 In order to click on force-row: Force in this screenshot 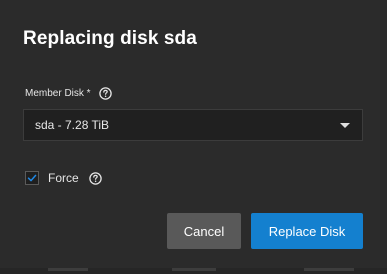, I will do `click(63, 178)`.